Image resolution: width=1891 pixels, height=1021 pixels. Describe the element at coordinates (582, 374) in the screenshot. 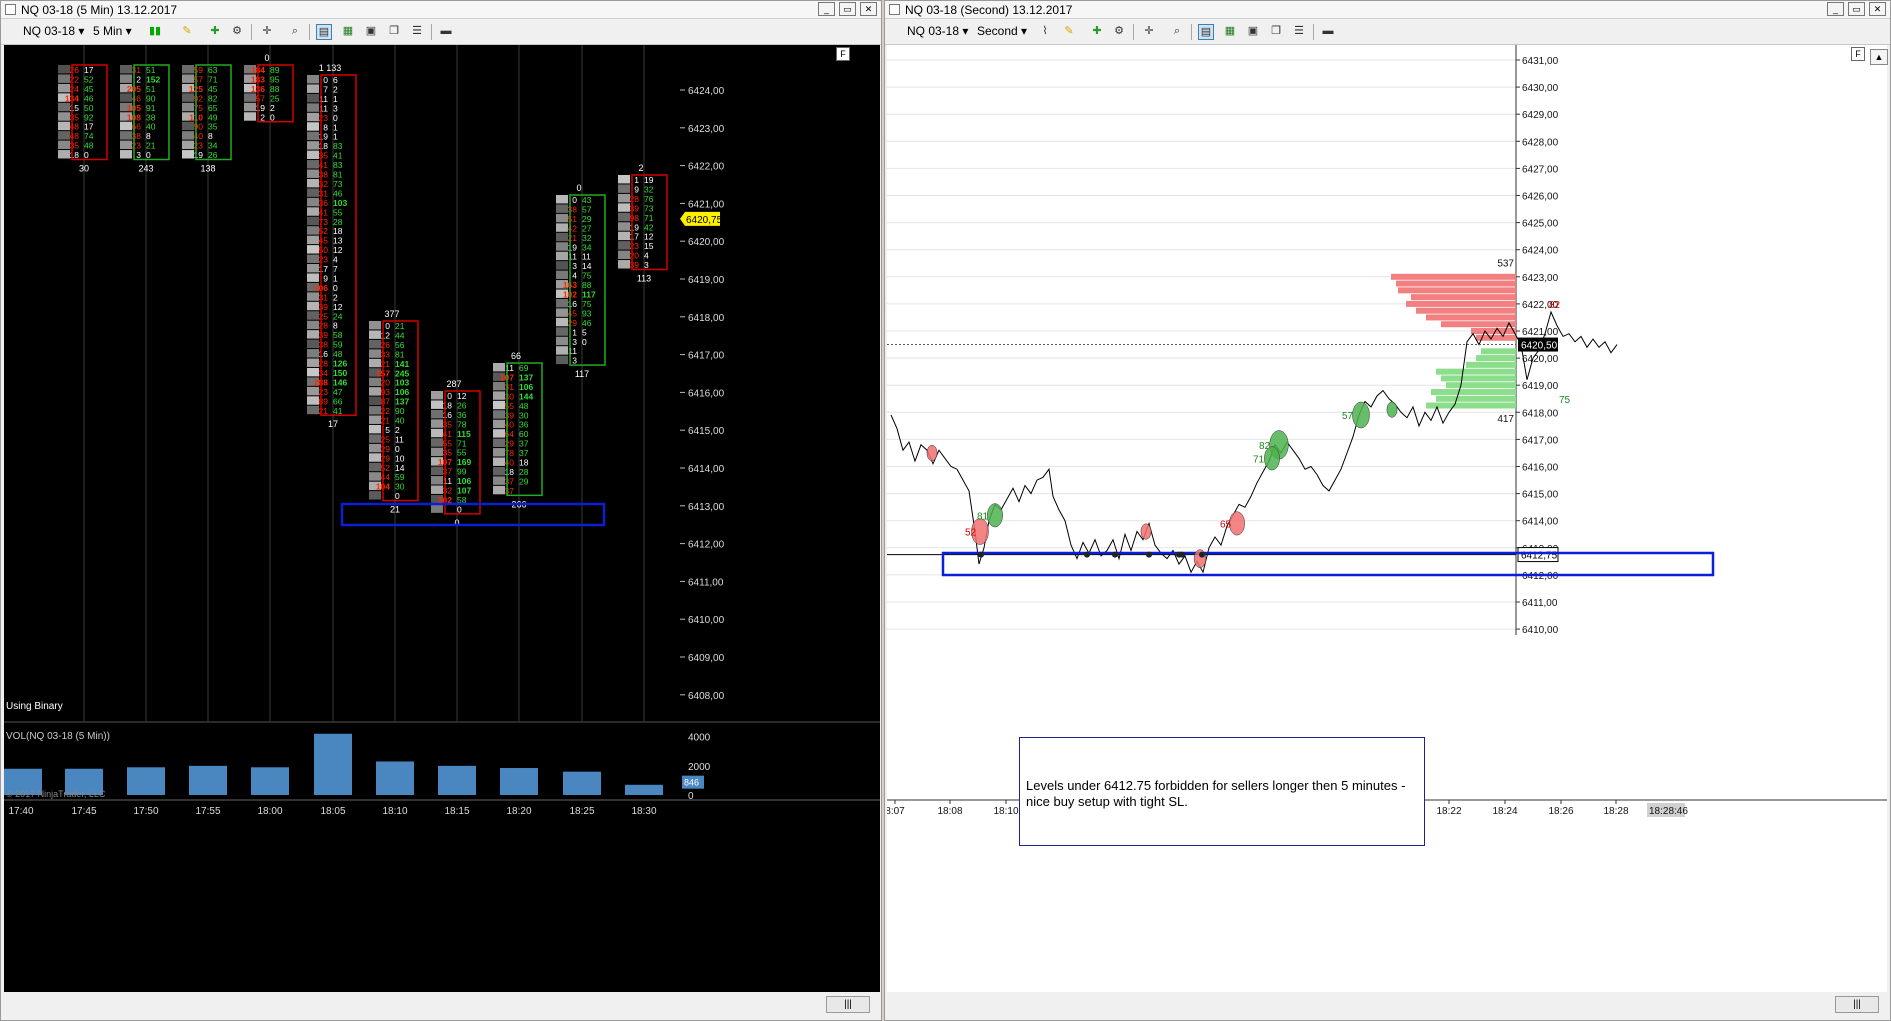

I see `footprint-bar-total: 117` at that location.